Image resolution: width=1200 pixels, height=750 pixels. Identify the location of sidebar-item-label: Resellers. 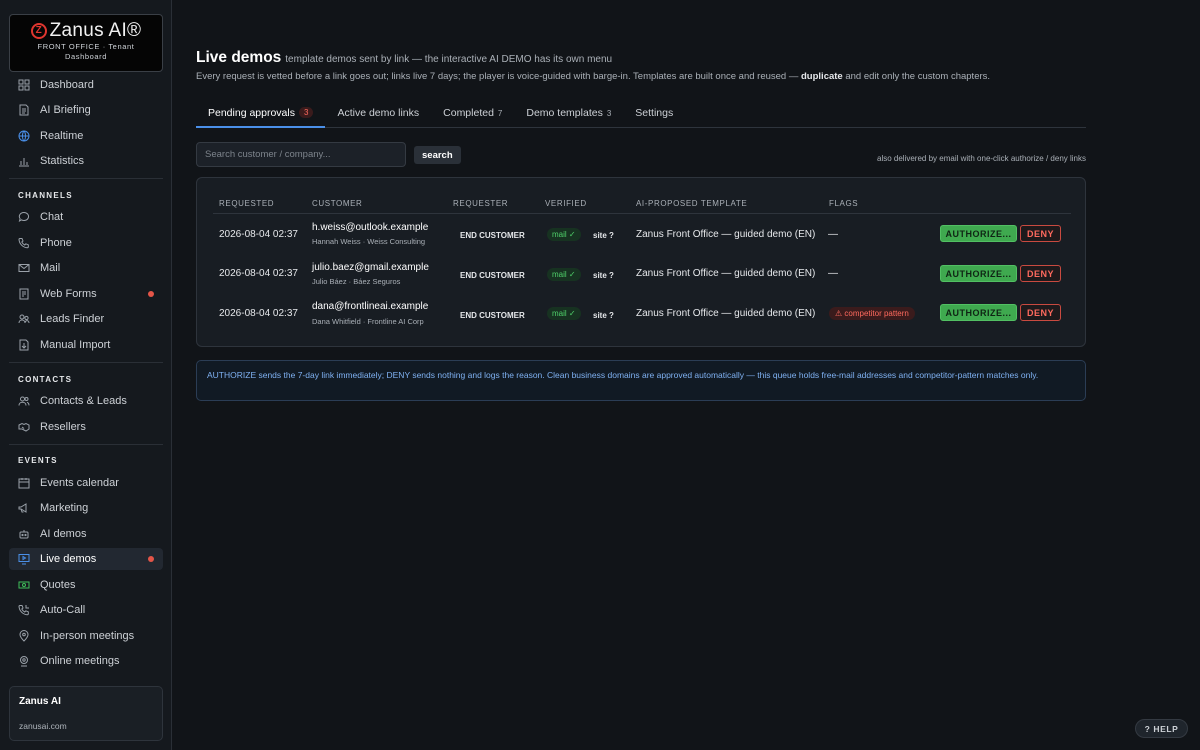
(63, 427).